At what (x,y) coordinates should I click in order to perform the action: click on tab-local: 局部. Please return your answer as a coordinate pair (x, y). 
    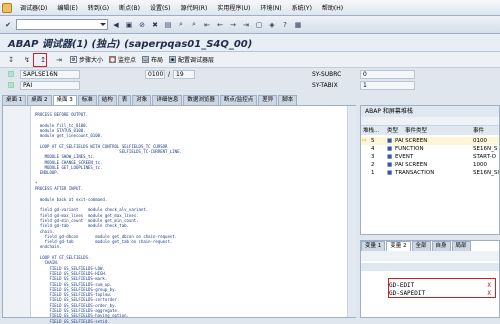
    Looking at the image, I should click on (461, 246).